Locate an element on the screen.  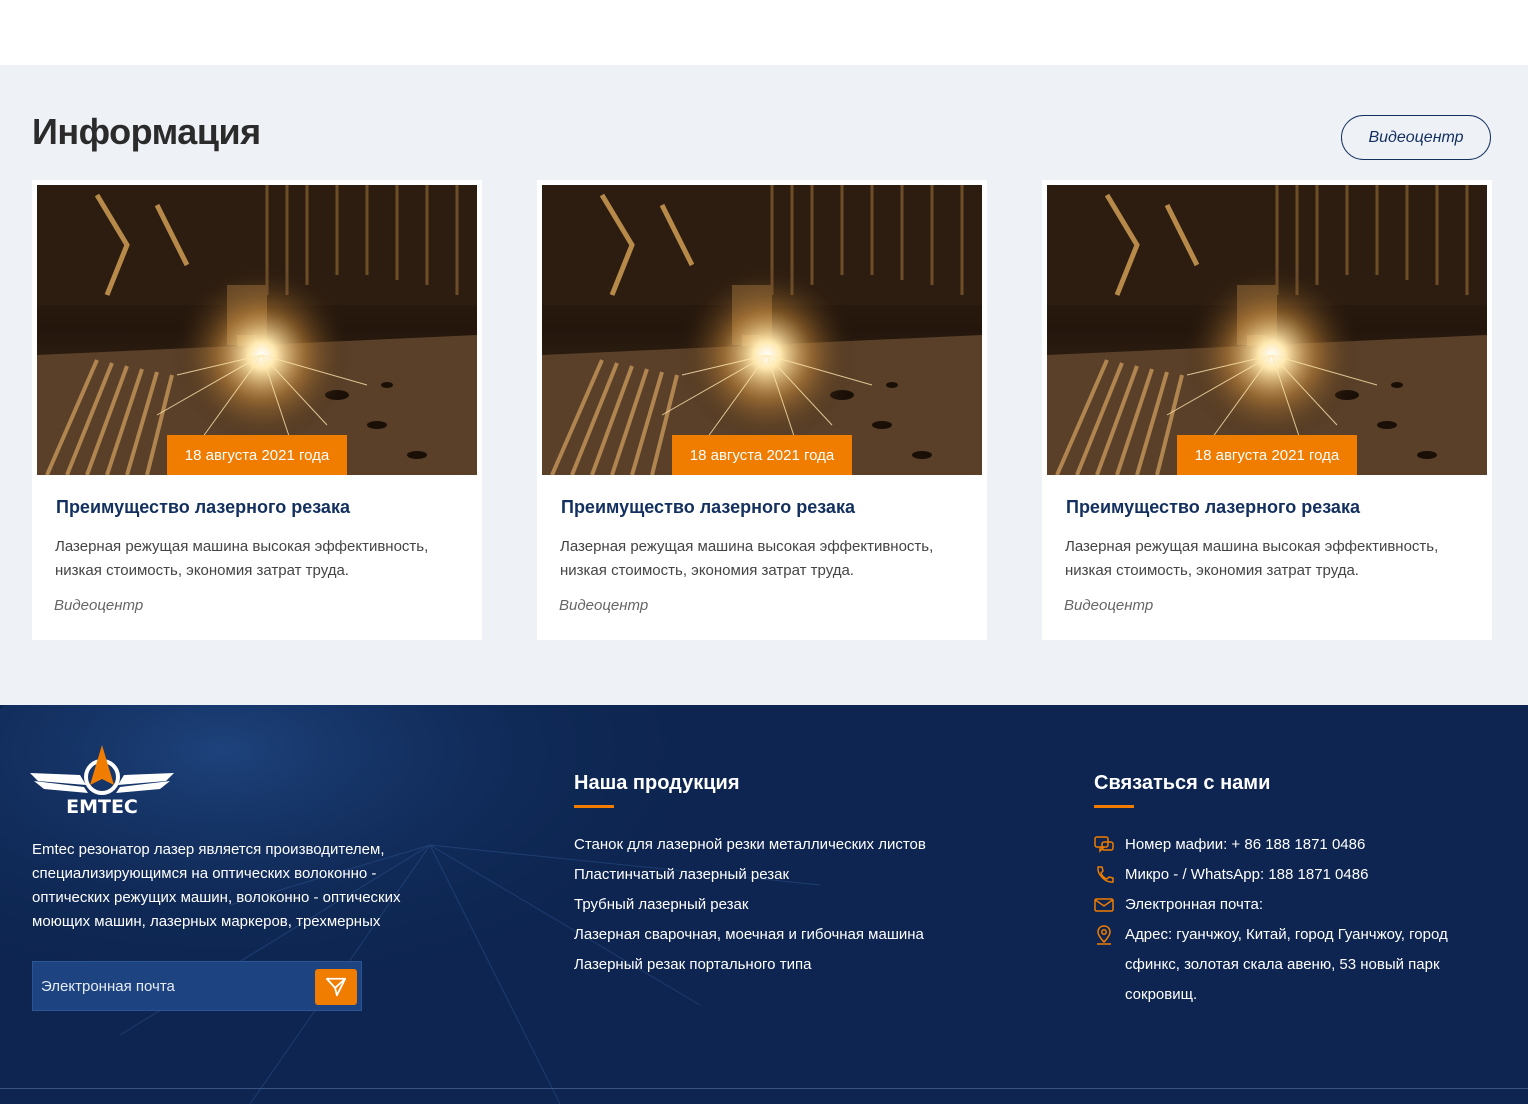
contact-text: Электронная почта: is located at coordinates (1194, 904).